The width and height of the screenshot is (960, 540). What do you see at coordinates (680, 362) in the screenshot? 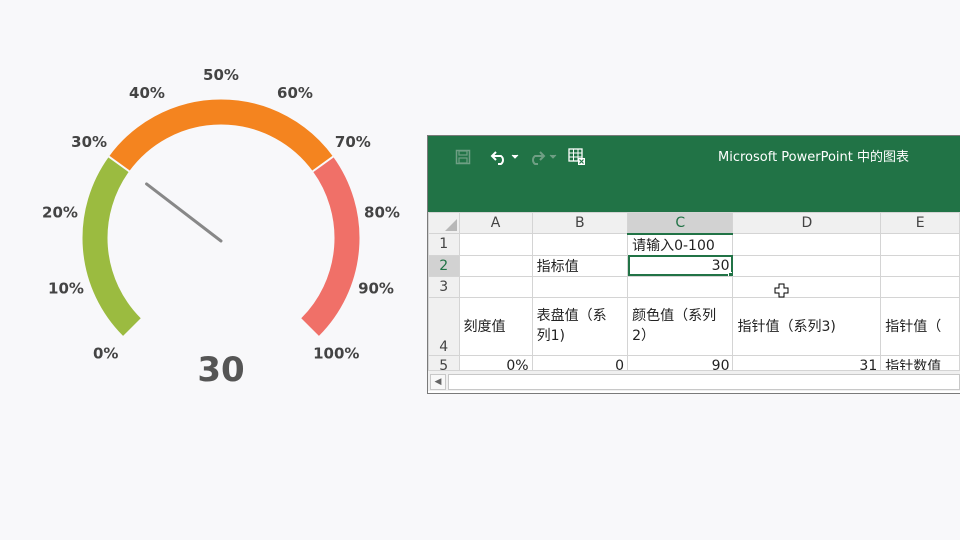
I see `cell-c5: 90` at bounding box center [680, 362].